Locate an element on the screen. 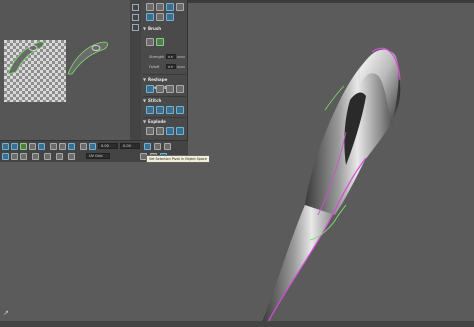  uv-grid-icon is located at coordinates (62, 146).